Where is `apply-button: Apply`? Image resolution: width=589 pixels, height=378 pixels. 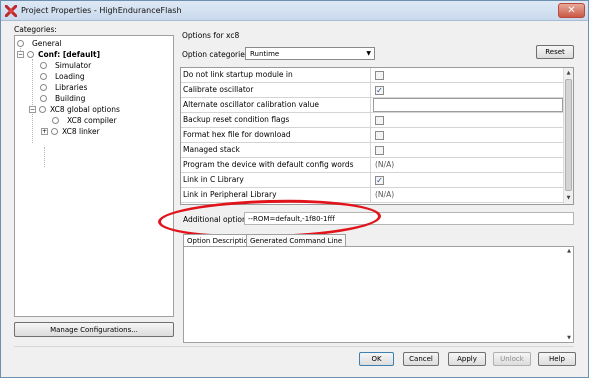
apply-button: Apply is located at coordinates (467, 359).